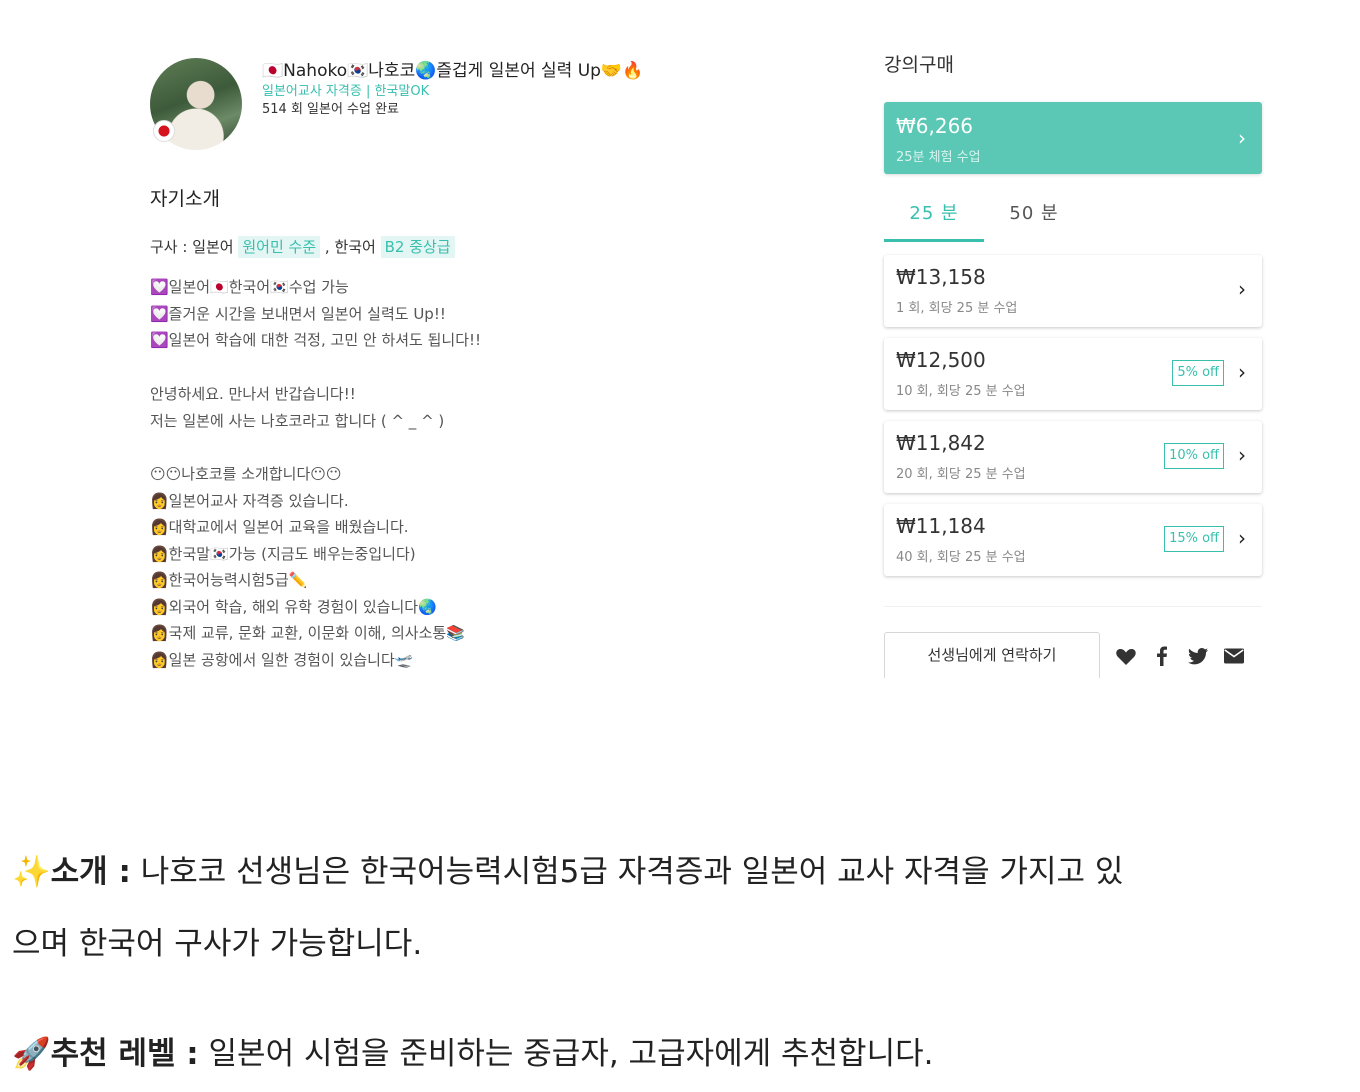  What do you see at coordinates (1126, 656) in the screenshot?
I see `heart-icon` at bounding box center [1126, 656].